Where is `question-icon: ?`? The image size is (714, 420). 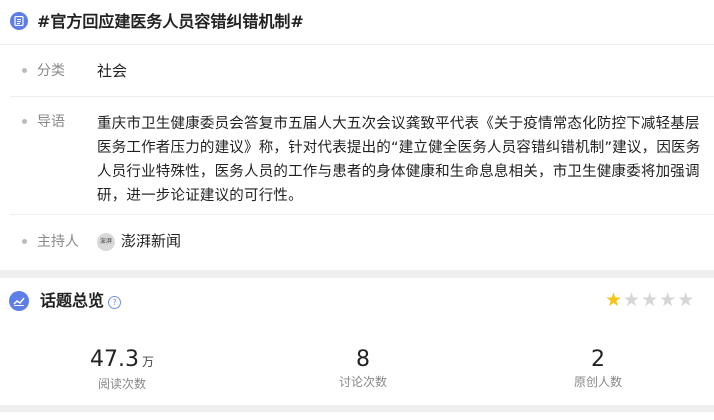
question-icon: ? is located at coordinates (114, 302).